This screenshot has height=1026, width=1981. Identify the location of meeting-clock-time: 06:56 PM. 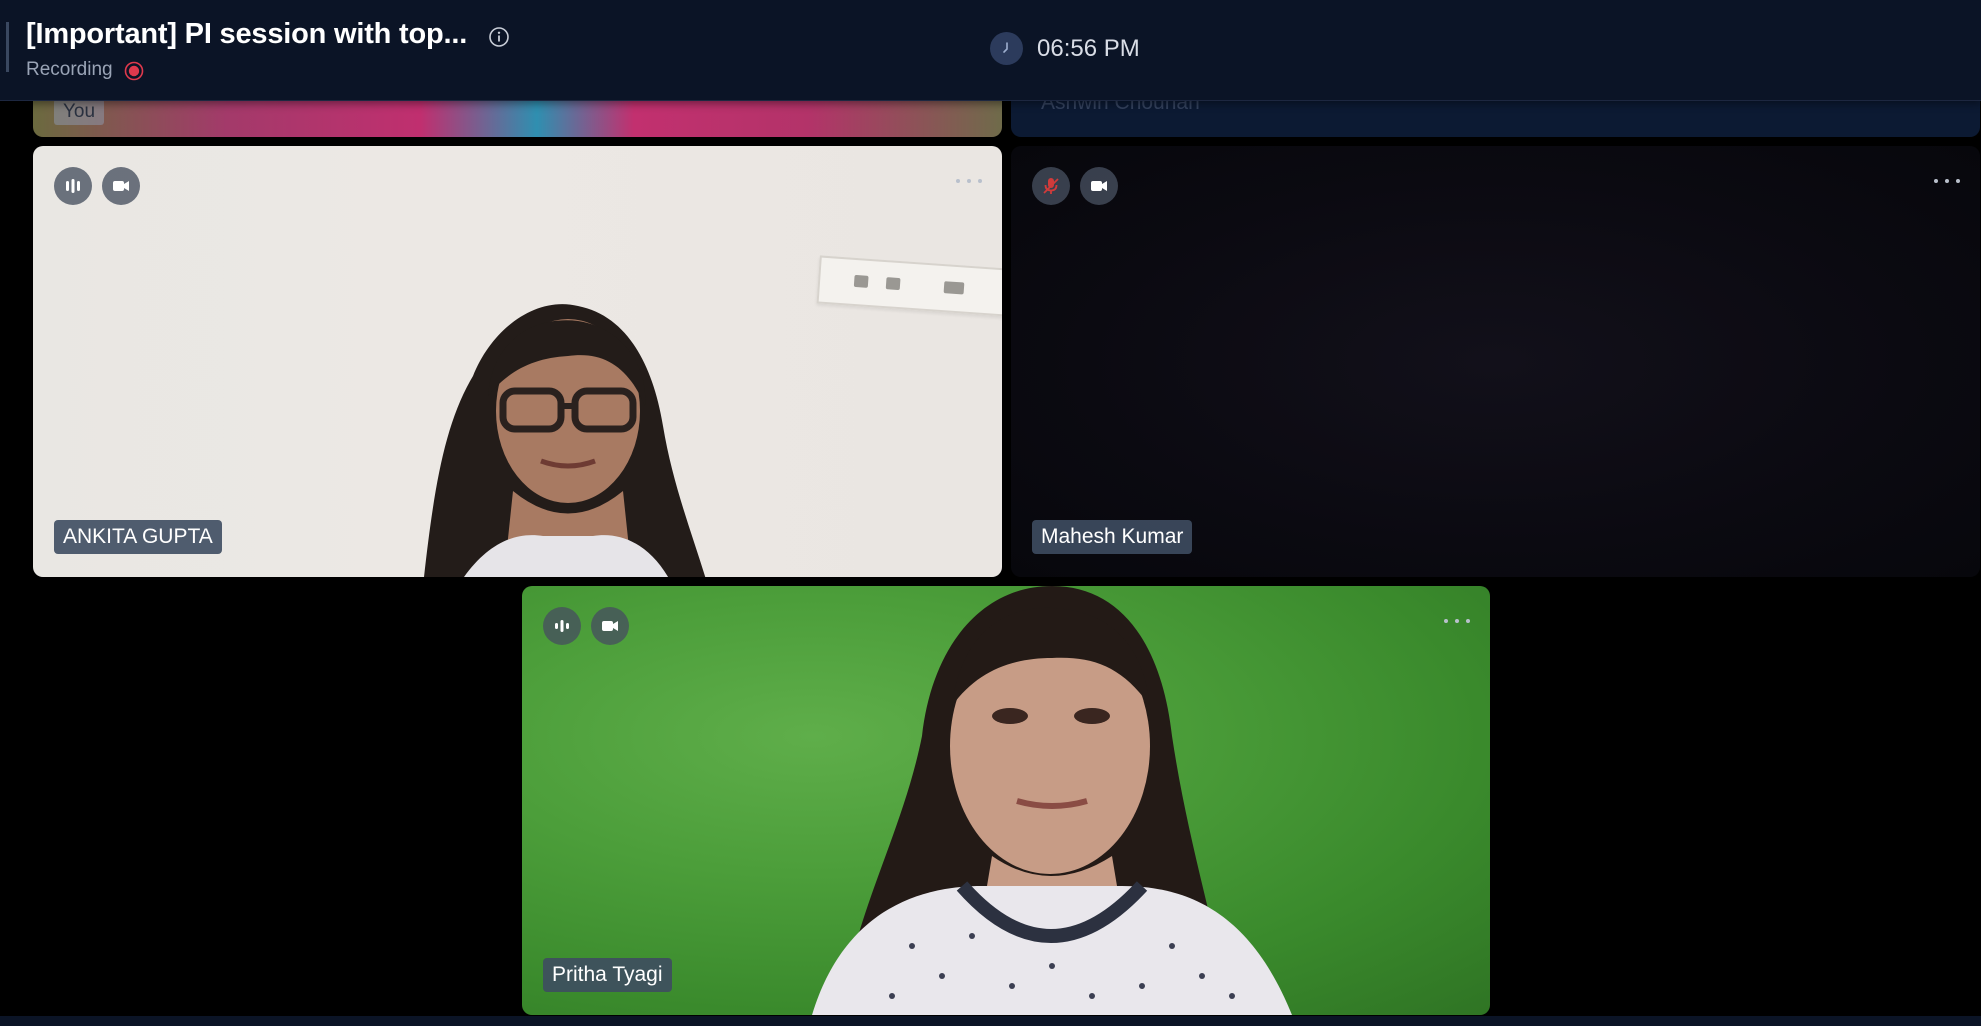
(1088, 48).